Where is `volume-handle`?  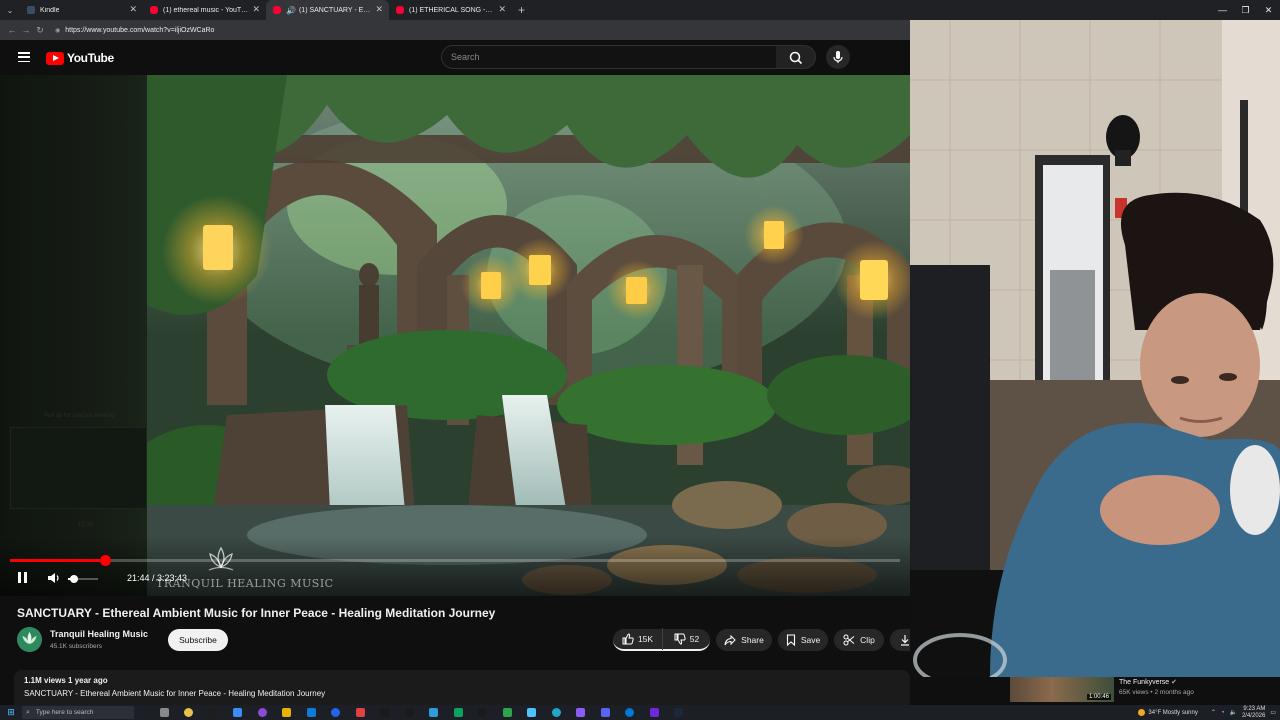 volume-handle is located at coordinates (74, 579).